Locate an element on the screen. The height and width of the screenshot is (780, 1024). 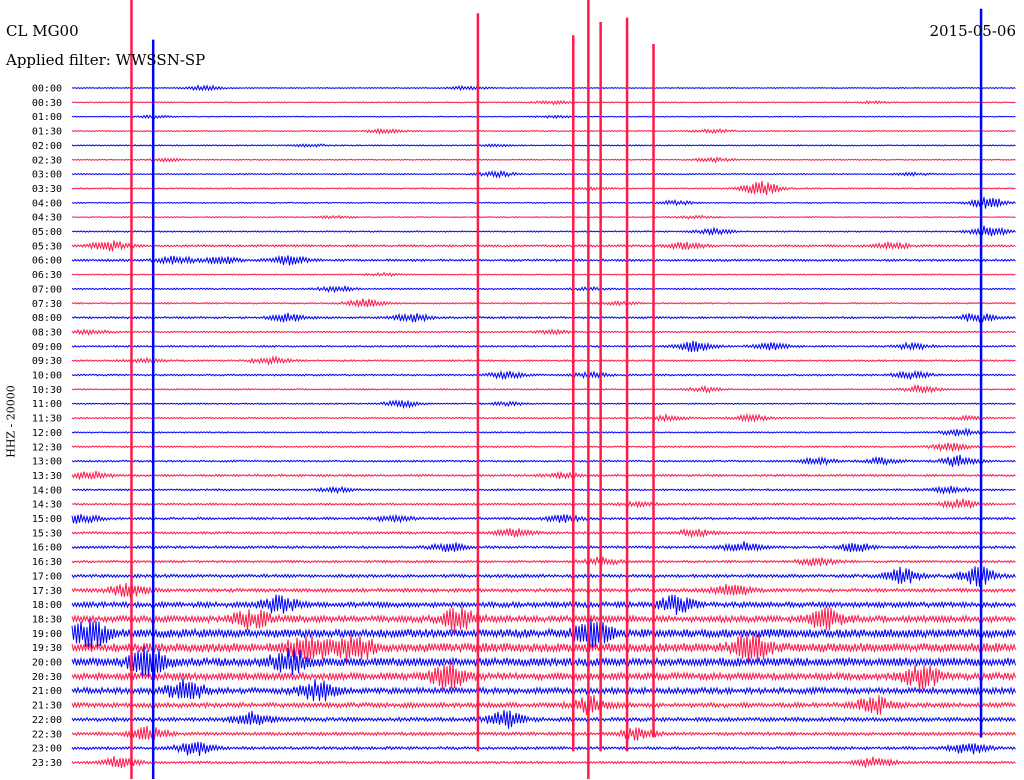
row-time-label: 18:30 is located at coordinates (47, 619).